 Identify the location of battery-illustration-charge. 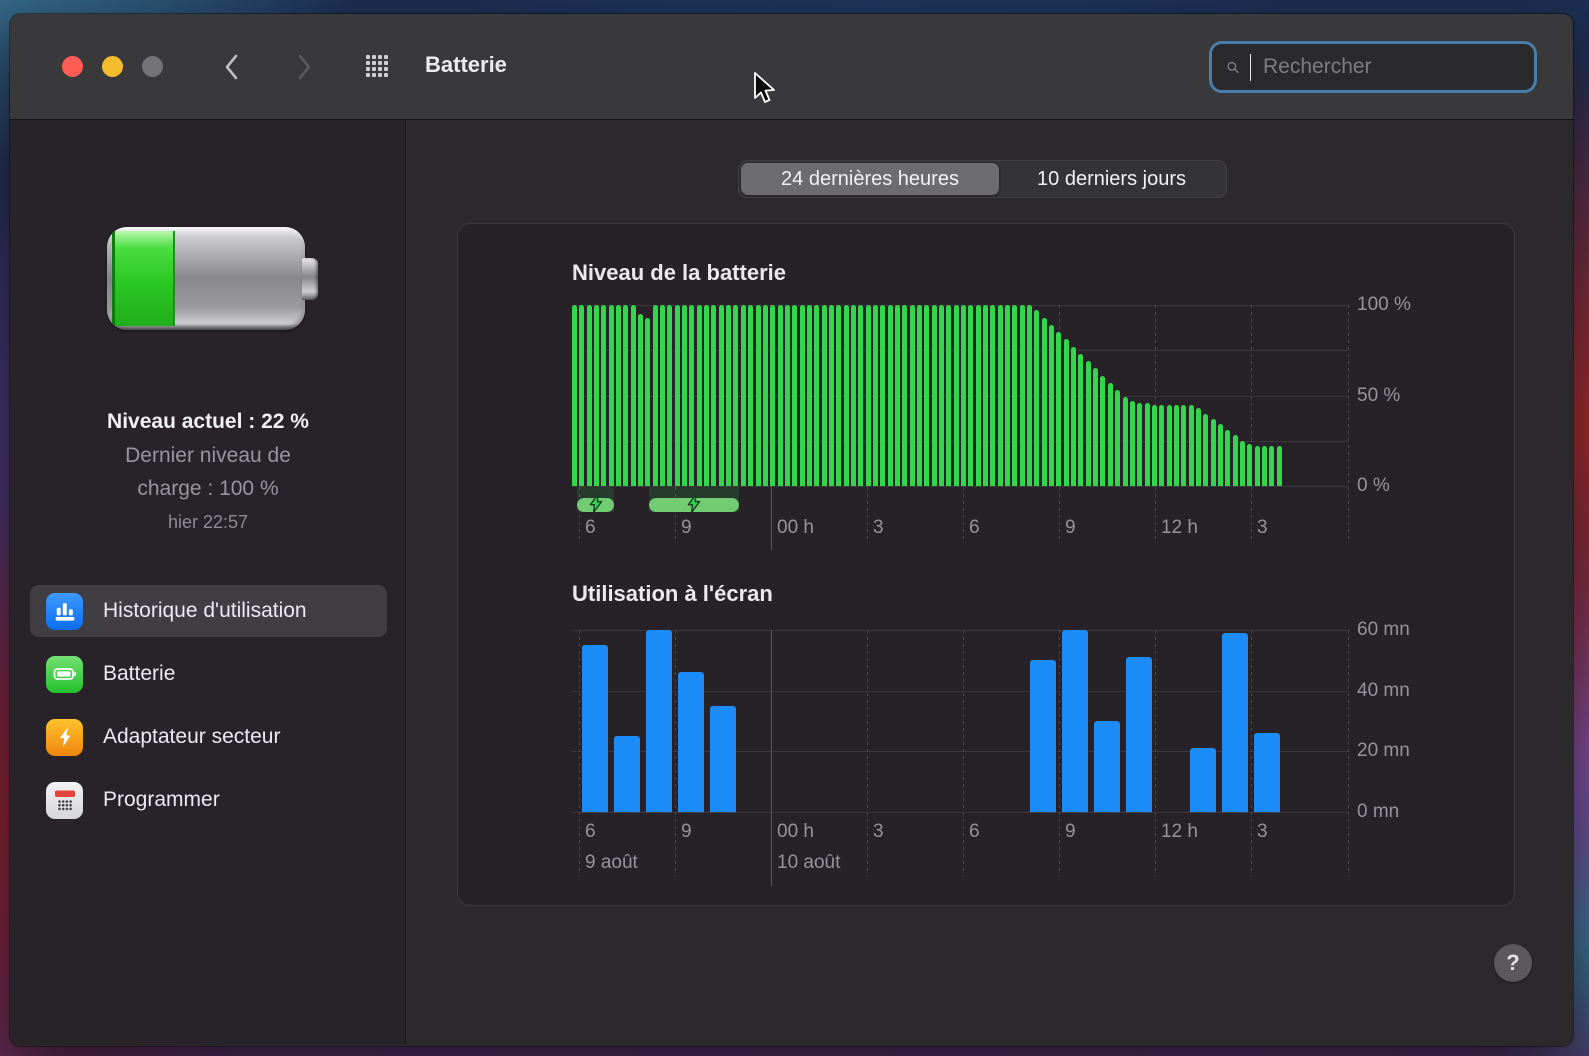
(145, 278).